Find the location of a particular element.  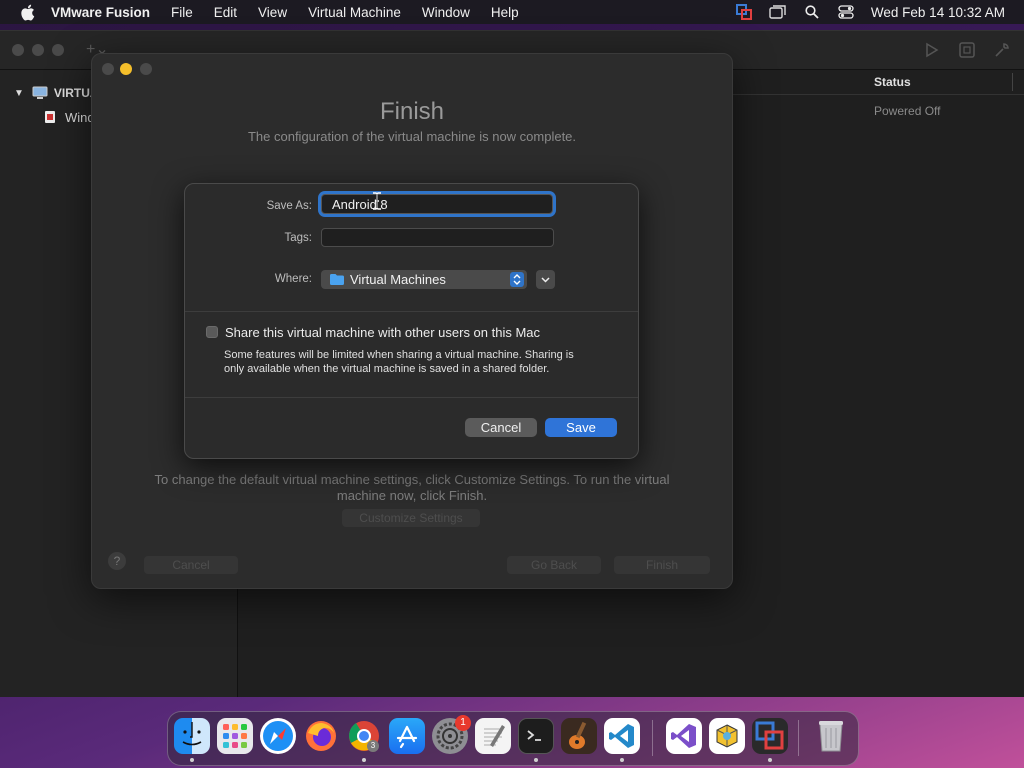

tags-input is located at coordinates (437, 237).